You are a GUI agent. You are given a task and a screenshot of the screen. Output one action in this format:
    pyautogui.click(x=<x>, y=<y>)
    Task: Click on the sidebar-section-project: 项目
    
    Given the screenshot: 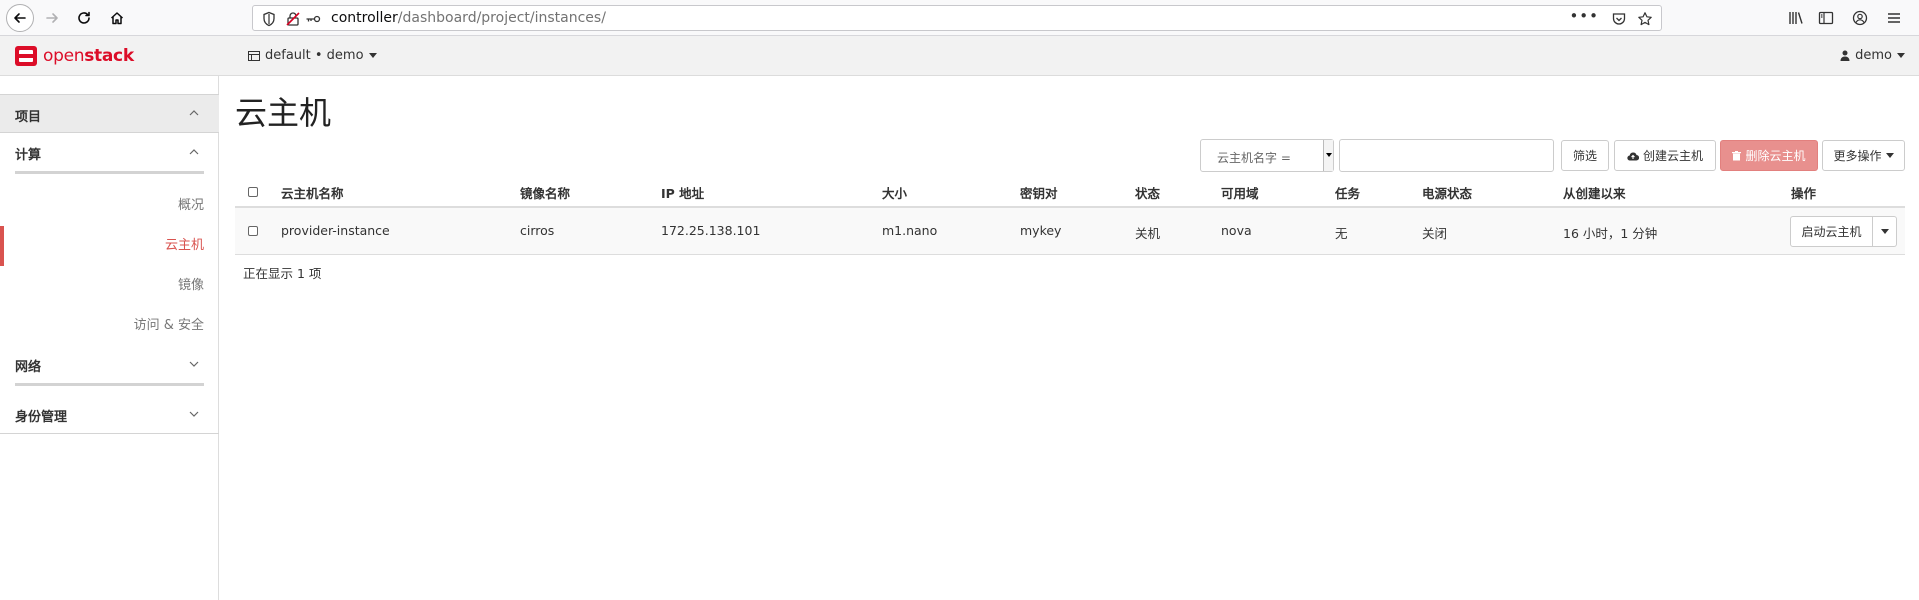 What is the action you would take?
    pyautogui.click(x=109, y=113)
    